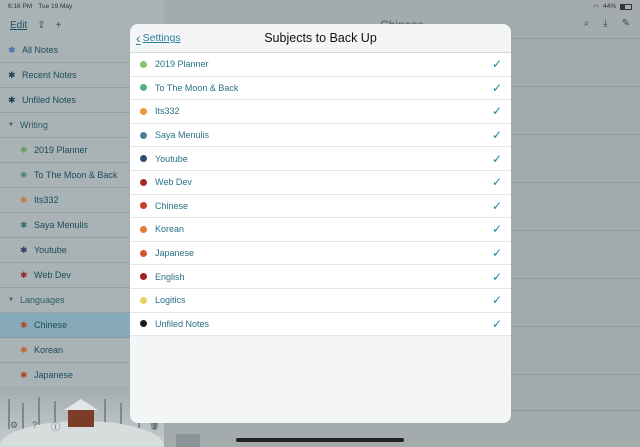 The width and height of the screenshot is (640, 447). I want to click on sidebar-item-label: All Notes, so click(40, 50).